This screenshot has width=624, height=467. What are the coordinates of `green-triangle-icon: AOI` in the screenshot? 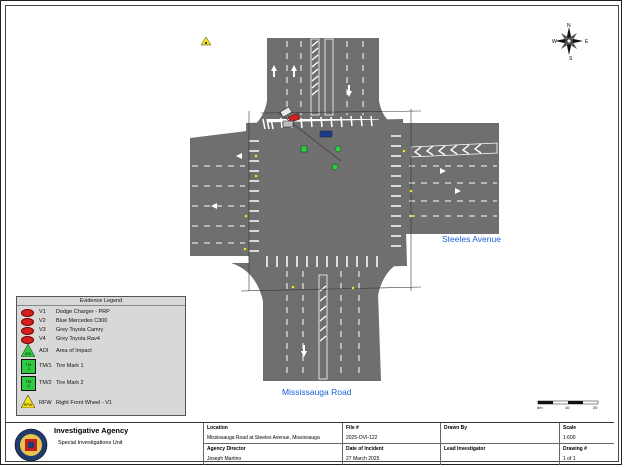 It's located at (28, 350).